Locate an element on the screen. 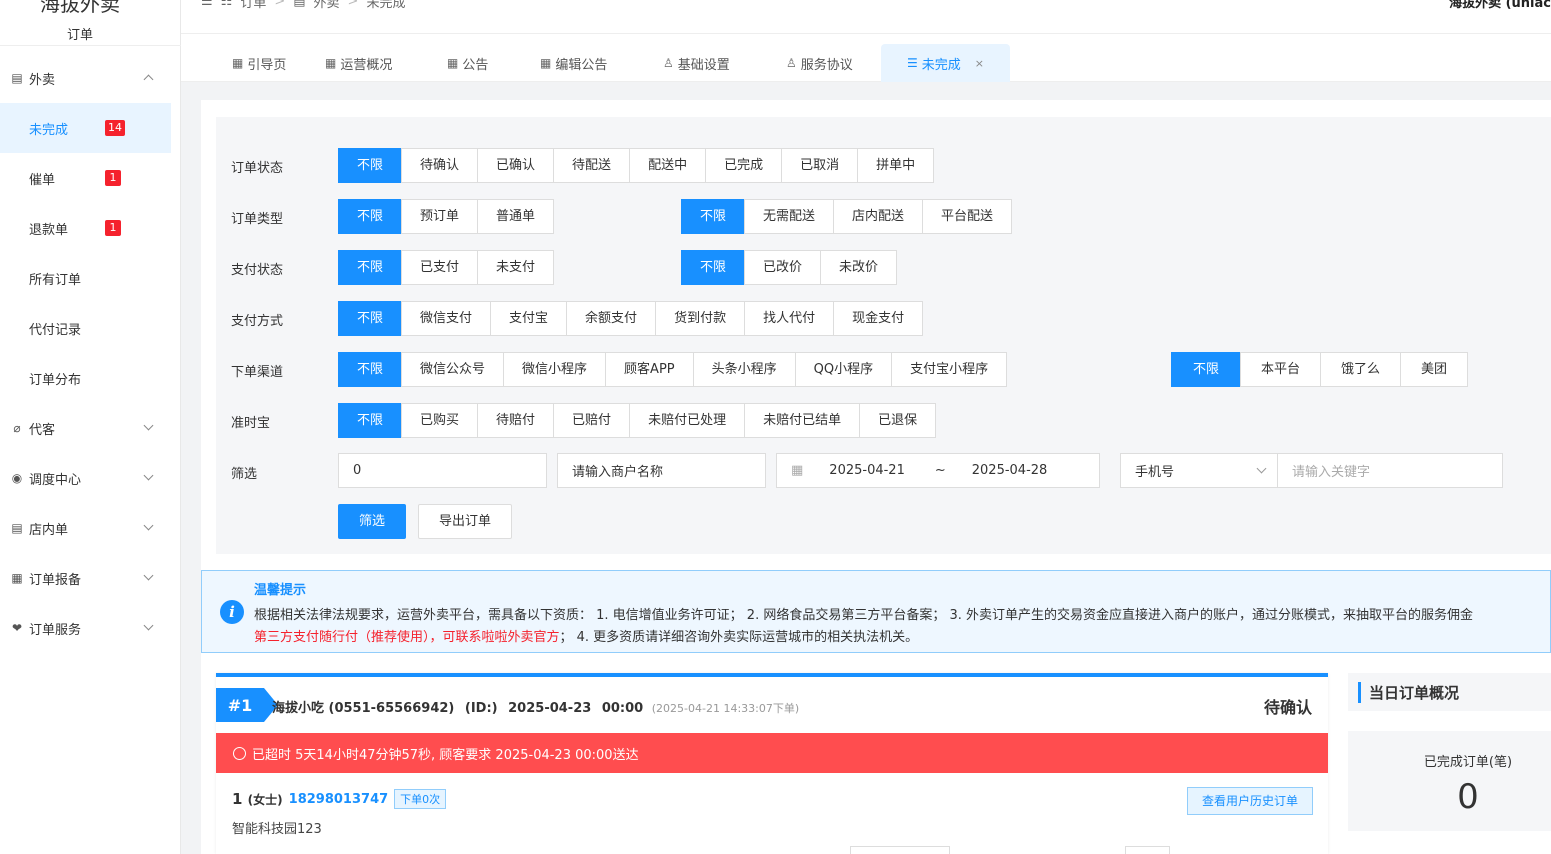  view-history-button: 查看用户历史订单 is located at coordinates (1249, 801).